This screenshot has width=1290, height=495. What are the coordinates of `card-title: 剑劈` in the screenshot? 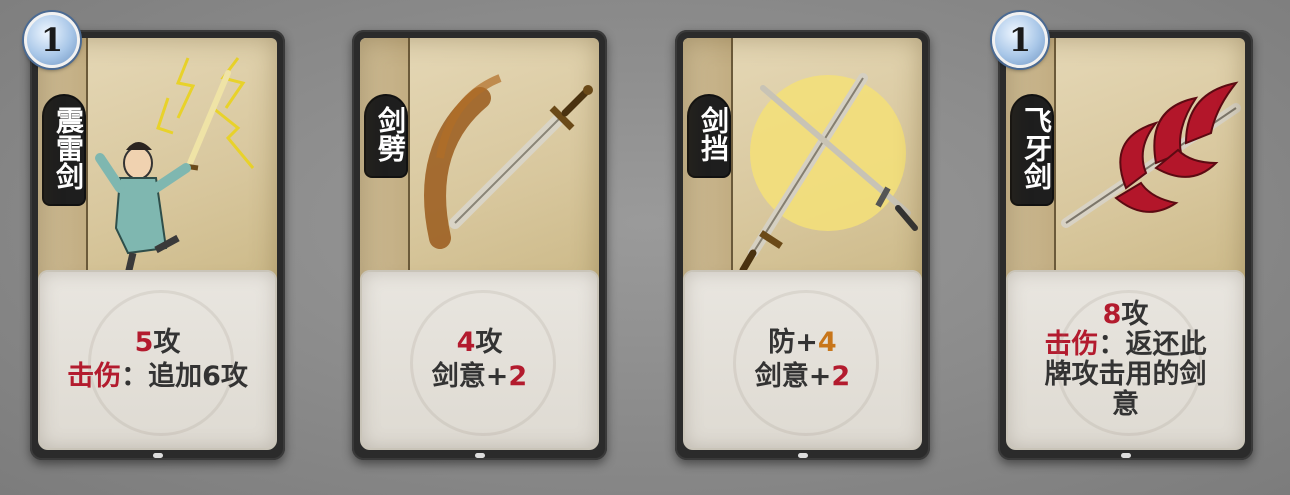 It's located at (386, 136).